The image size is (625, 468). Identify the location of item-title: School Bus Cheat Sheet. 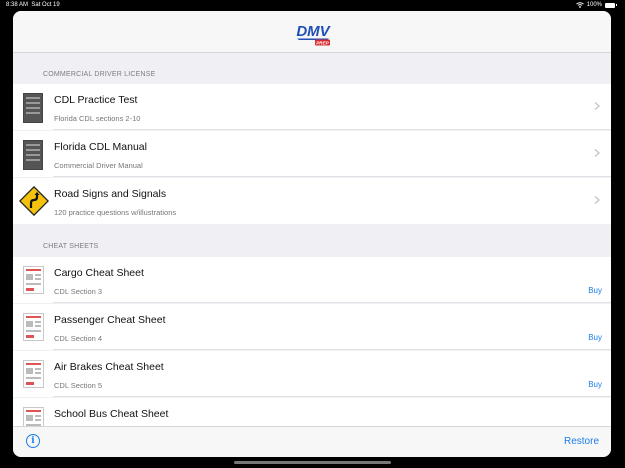
(111, 414).